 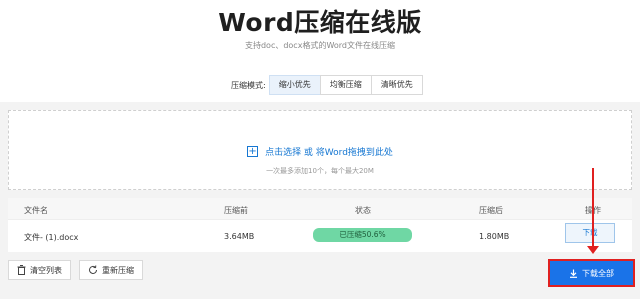 I want to click on header-after: 压缩后, so click(x=491, y=210).